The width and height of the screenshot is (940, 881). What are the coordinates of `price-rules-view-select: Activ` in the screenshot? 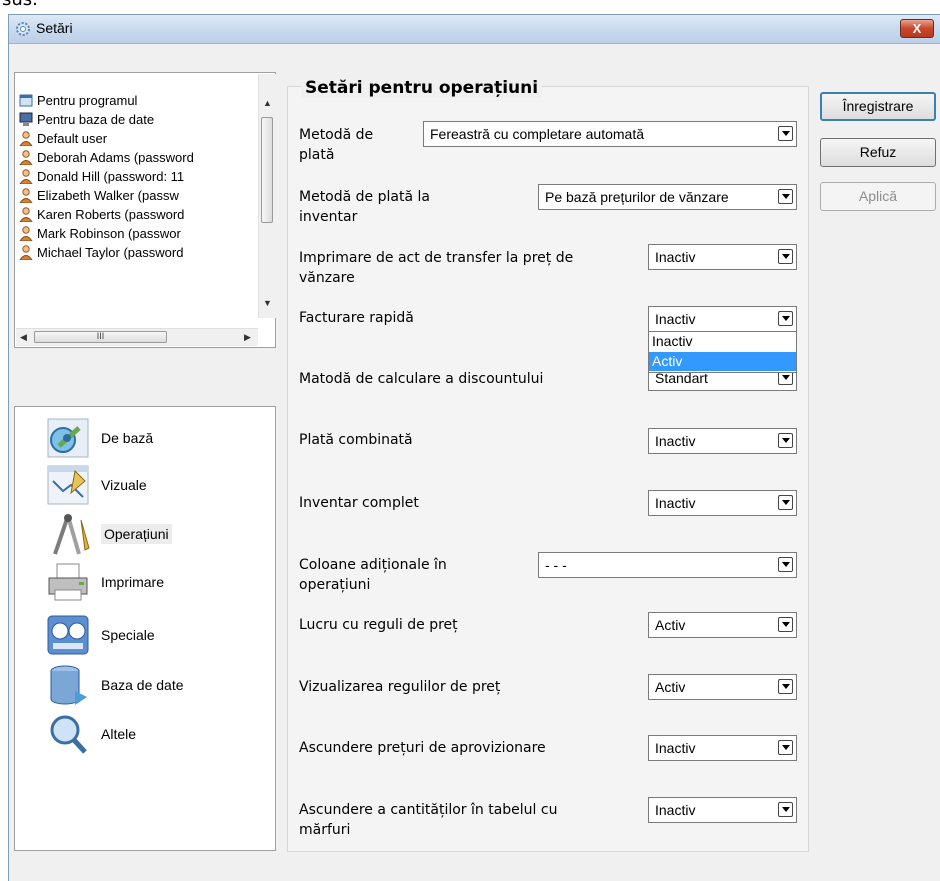 It's located at (722, 687).